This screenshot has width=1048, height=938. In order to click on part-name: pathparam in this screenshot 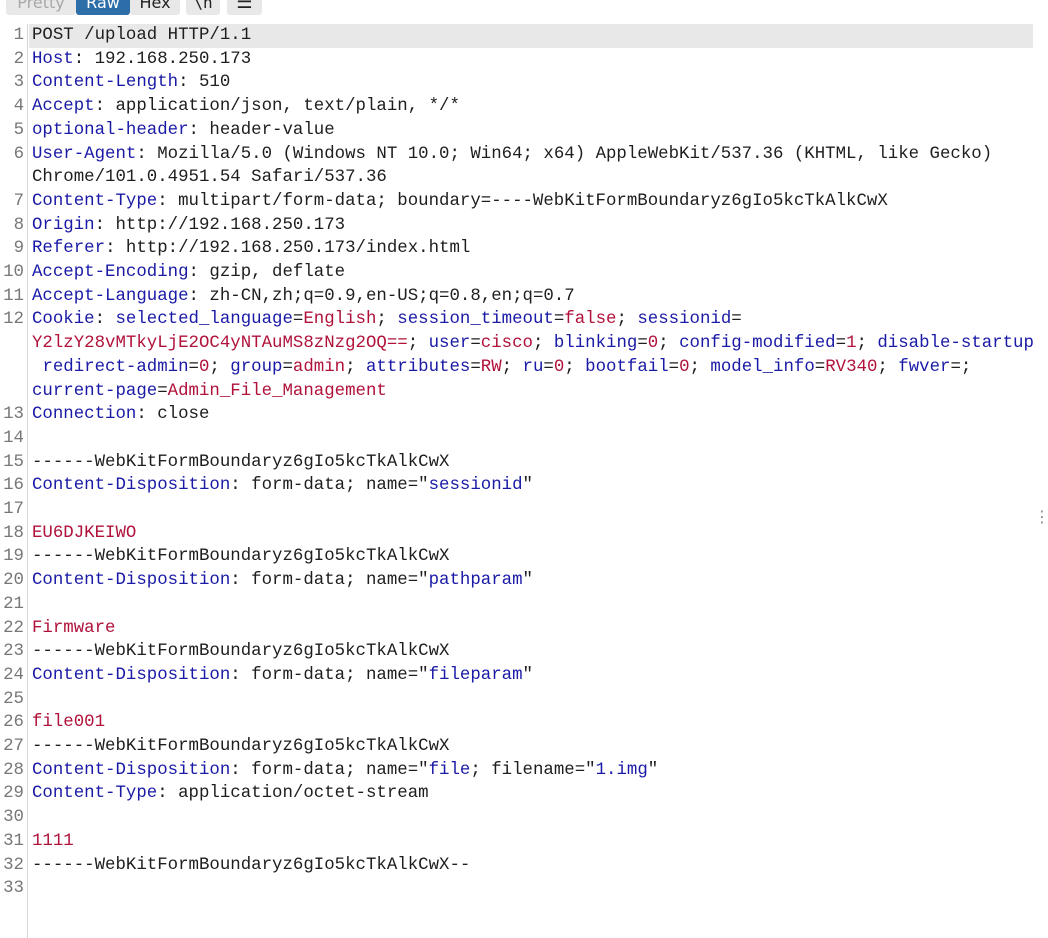, I will do `click(475, 581)`.